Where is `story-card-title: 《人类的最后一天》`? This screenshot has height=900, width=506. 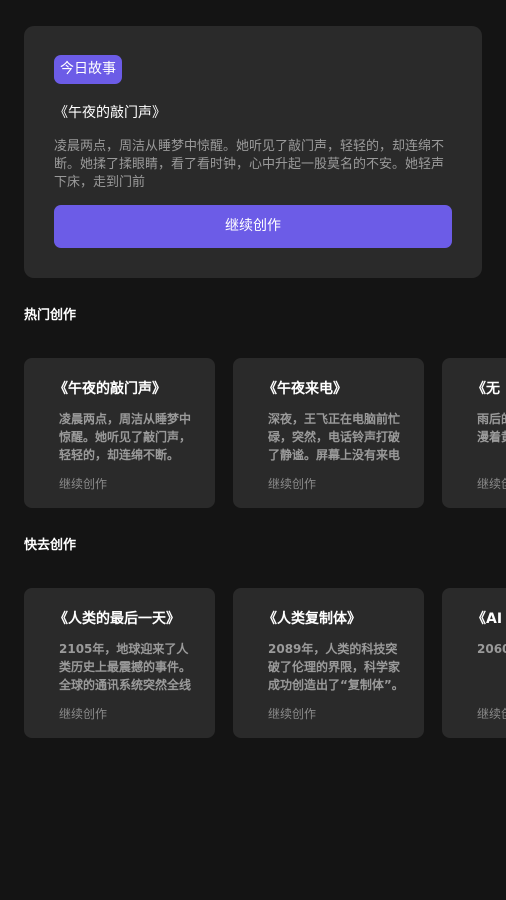
story-card-title: 《人类的最后一天》 is located at coordinates (117, 619).